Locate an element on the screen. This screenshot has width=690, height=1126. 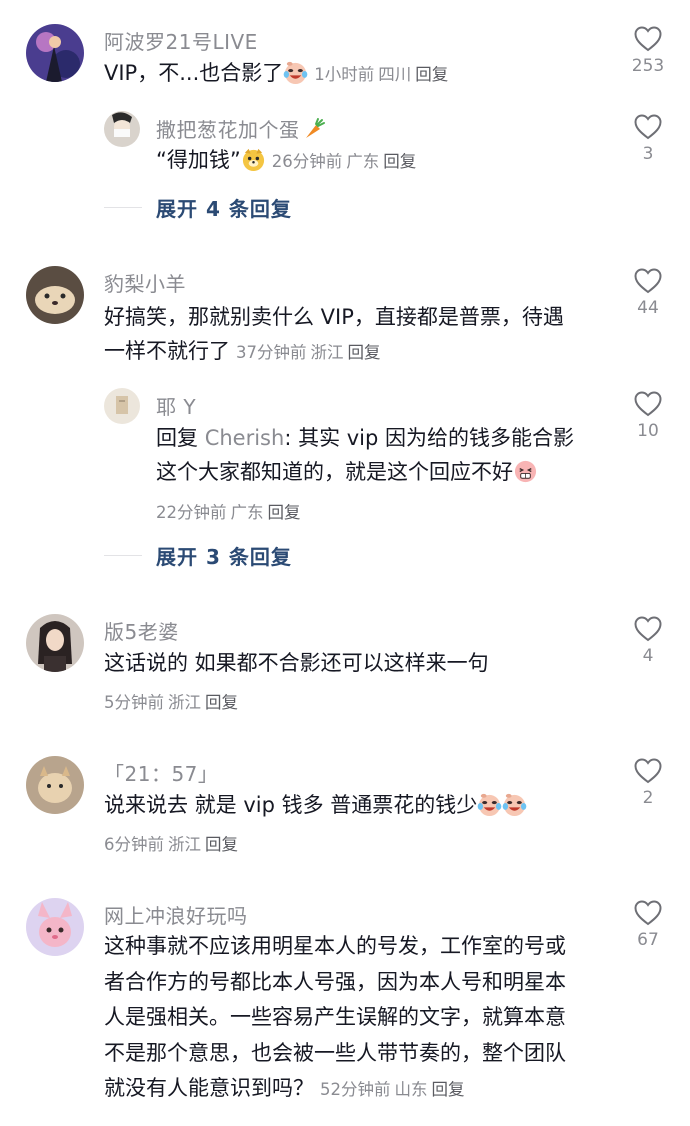
comment-meta: 6分钟前 浙江 回复 is located at coordinates (173, 843).